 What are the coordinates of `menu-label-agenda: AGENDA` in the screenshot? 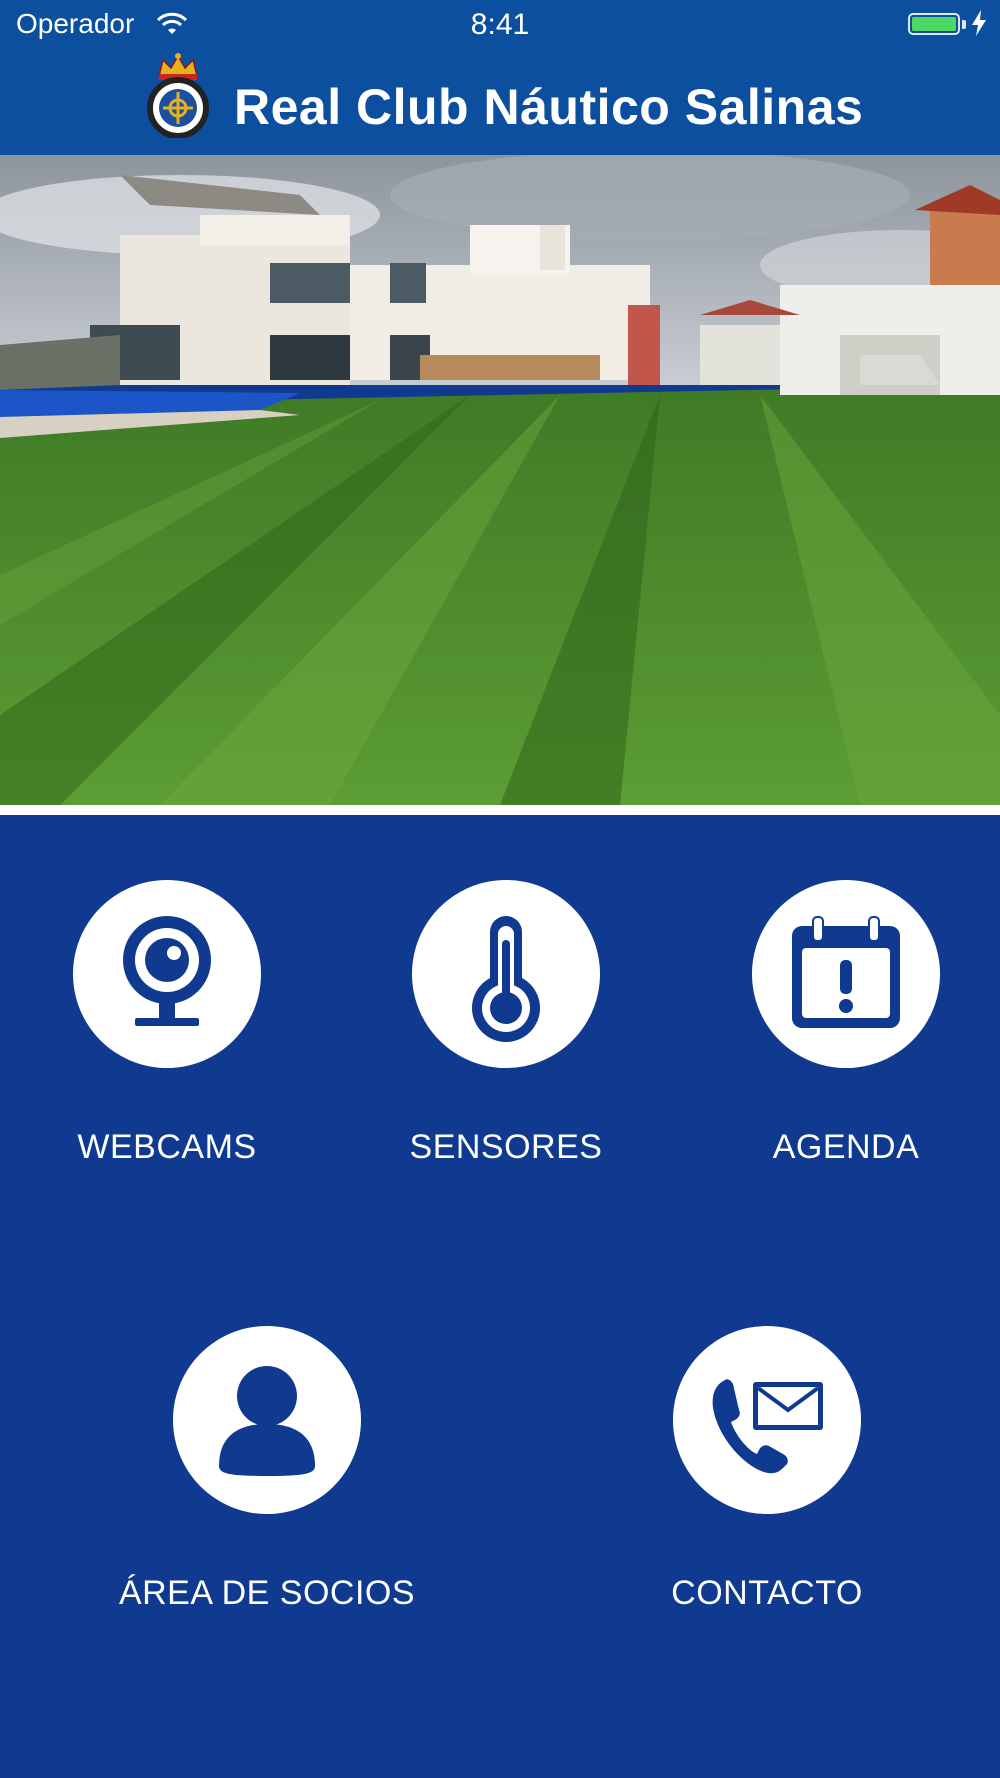 It's located at (846, 1147).